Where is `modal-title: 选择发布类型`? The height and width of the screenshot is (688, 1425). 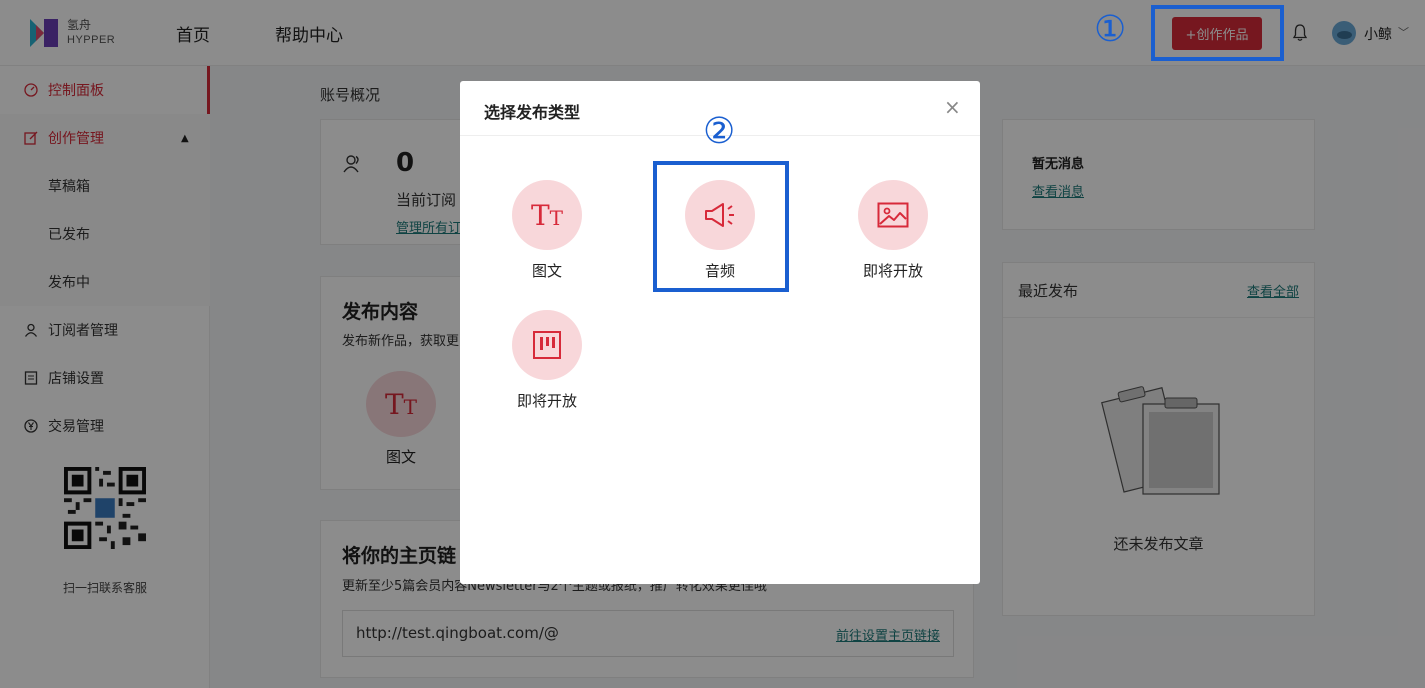
modal-title: 选择发布类型 is located at coordinates (532, 112).